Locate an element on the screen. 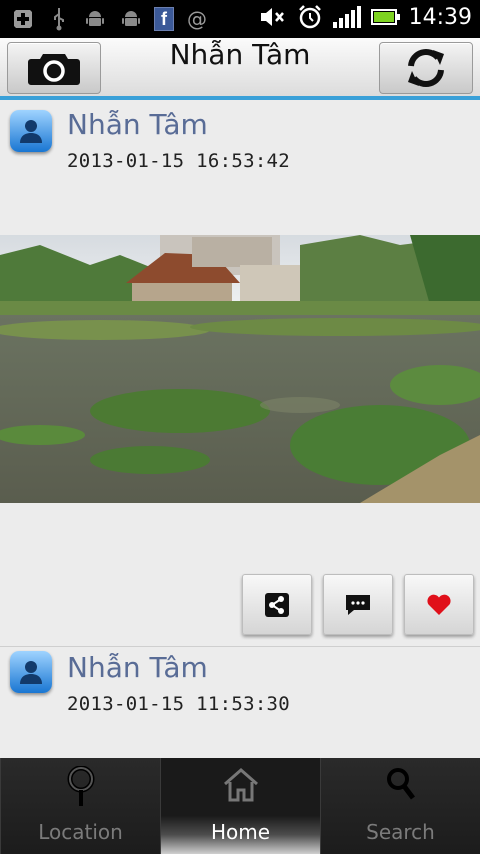  refresh-button is located at coordinates (426, 68).